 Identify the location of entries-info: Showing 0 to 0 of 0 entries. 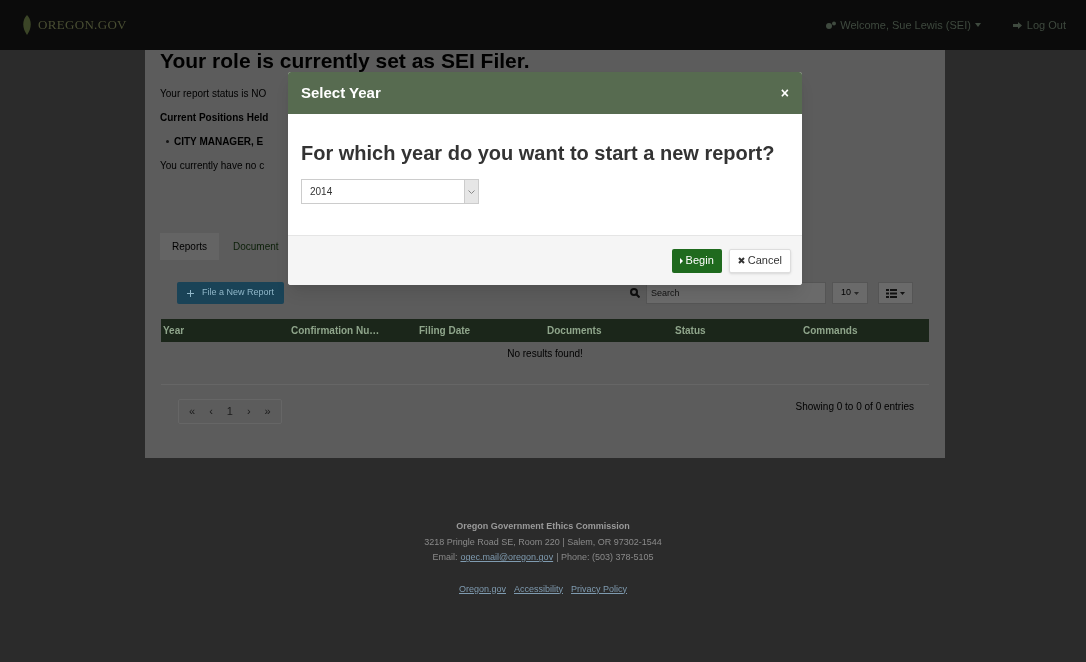
(854, 406).